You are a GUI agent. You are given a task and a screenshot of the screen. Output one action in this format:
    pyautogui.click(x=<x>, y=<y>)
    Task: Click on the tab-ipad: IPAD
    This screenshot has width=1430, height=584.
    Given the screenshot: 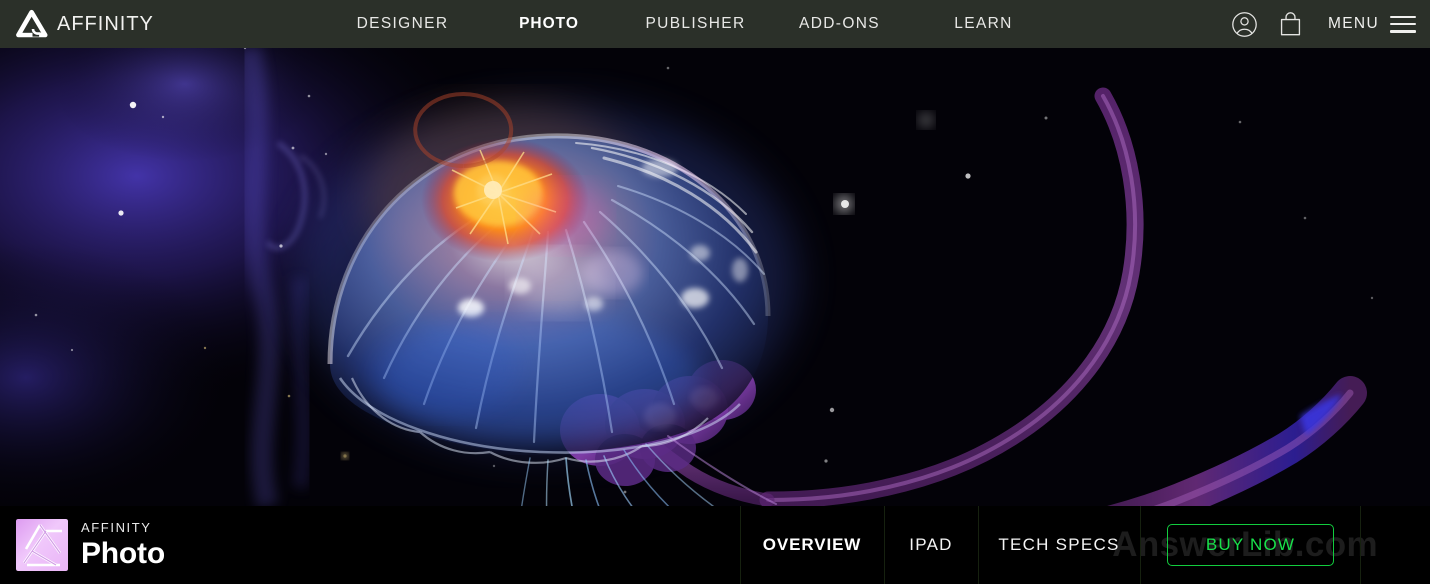 What is the action you would take?
    pyautogui.click(x=931, y=545)
    